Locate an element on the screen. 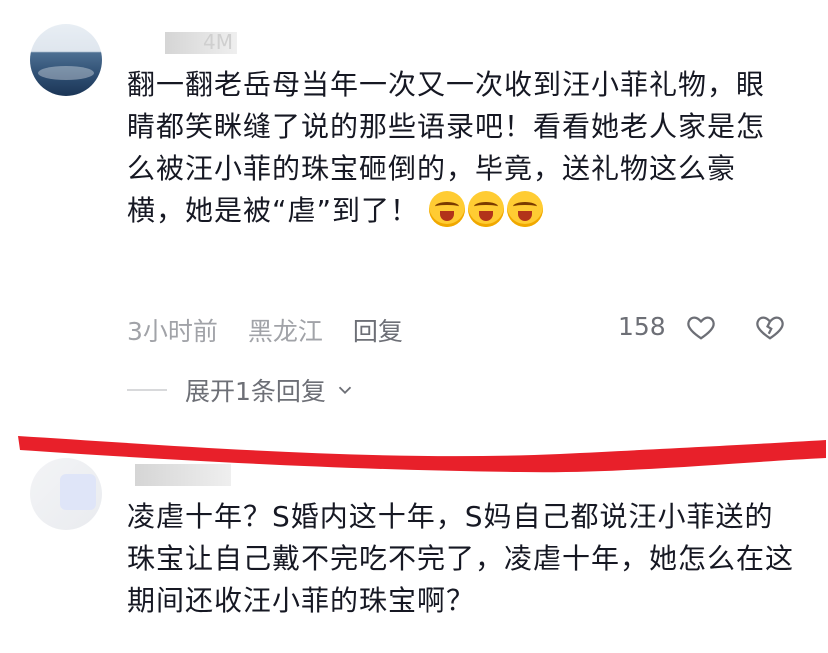 This screenshot has width=828, height=653. username-redacted: 4M is located at coordinates (201, 42).